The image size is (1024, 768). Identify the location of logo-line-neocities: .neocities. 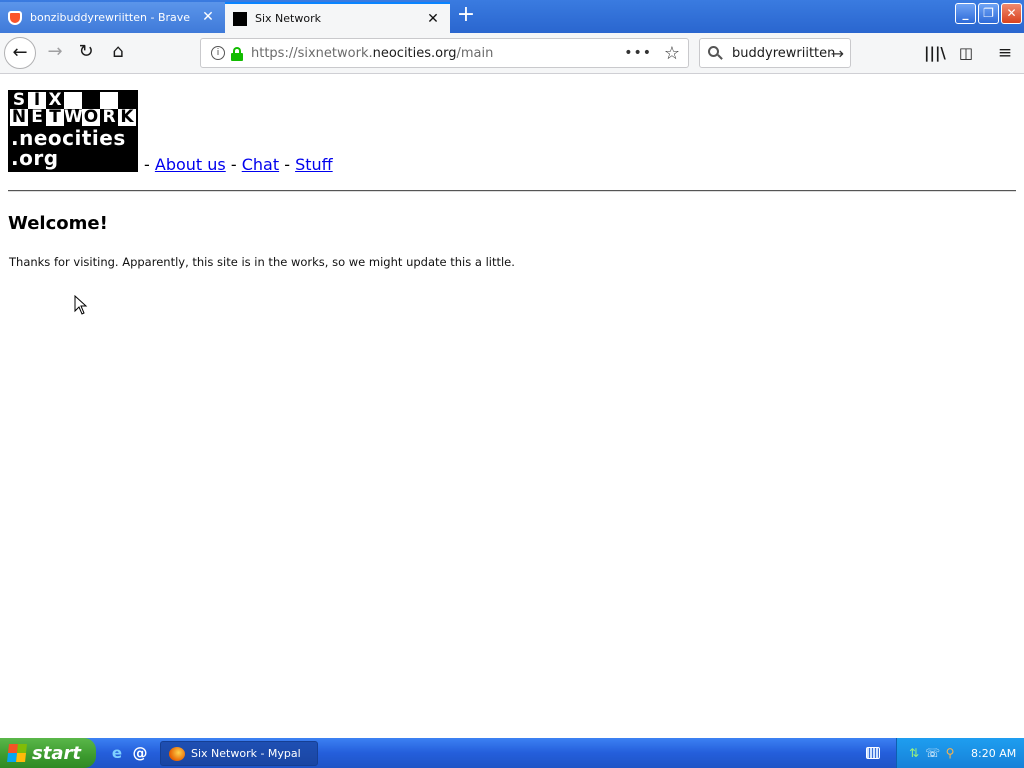
(68, 138).